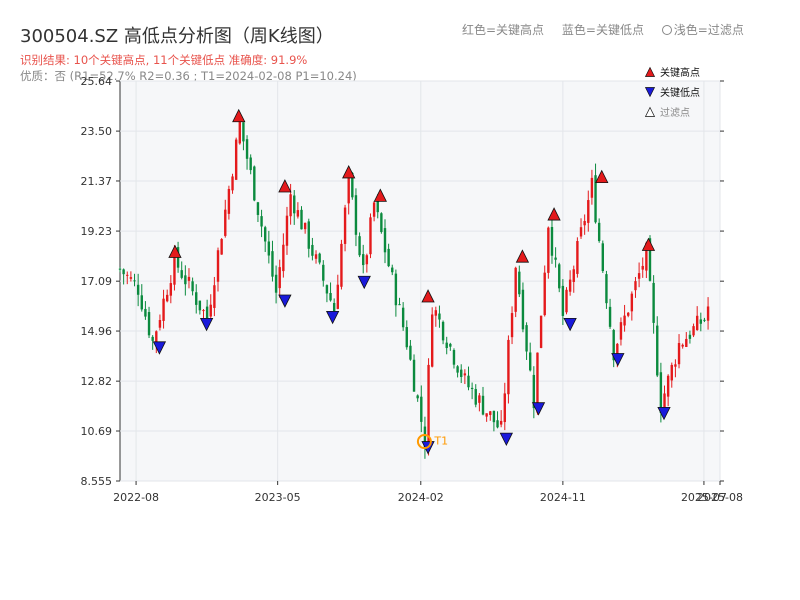 The width and height of the screenshot is (800, 600). Describe the element at coordinates (97, 481) in the screenshot. I see `y-tick-label: 8.555` at that location.